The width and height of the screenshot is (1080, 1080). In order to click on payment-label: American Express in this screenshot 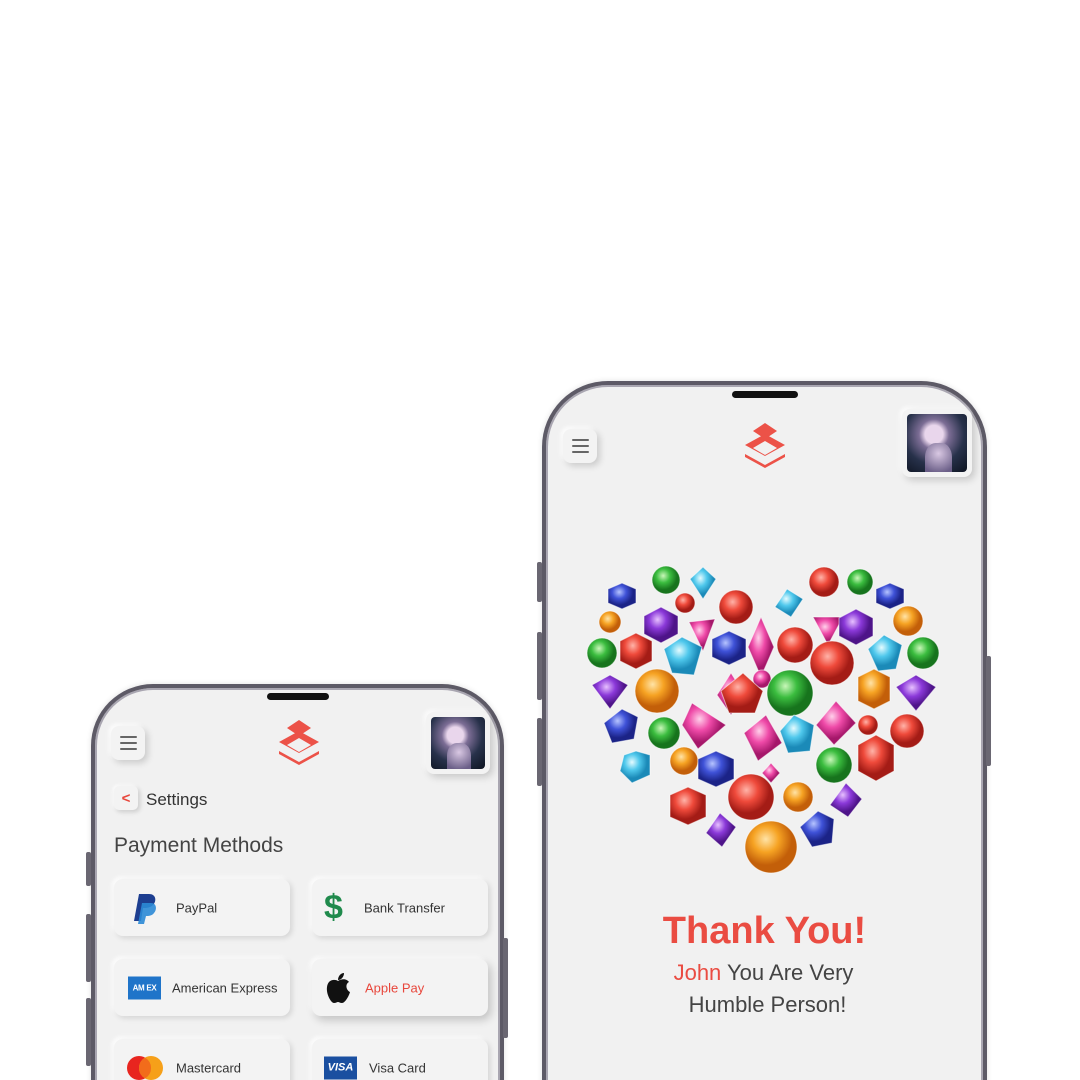, I will do `click(225, 987)`.